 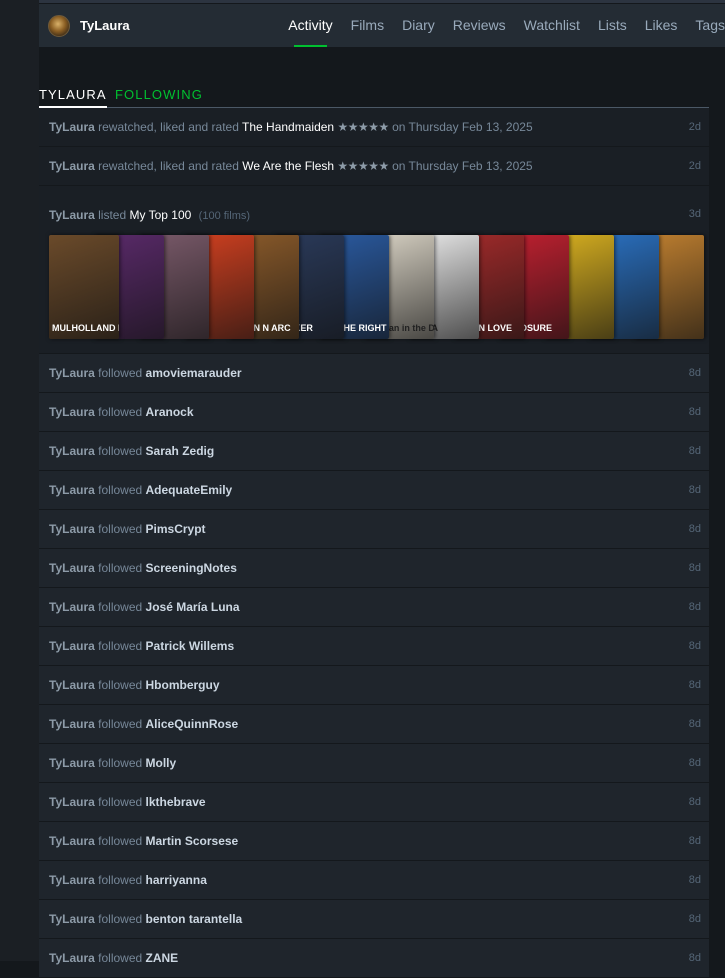 What do you see at coordinates (310, 25) in the screenshot?
I see `nav-activity: Activity` at bounding box center [310, 25].